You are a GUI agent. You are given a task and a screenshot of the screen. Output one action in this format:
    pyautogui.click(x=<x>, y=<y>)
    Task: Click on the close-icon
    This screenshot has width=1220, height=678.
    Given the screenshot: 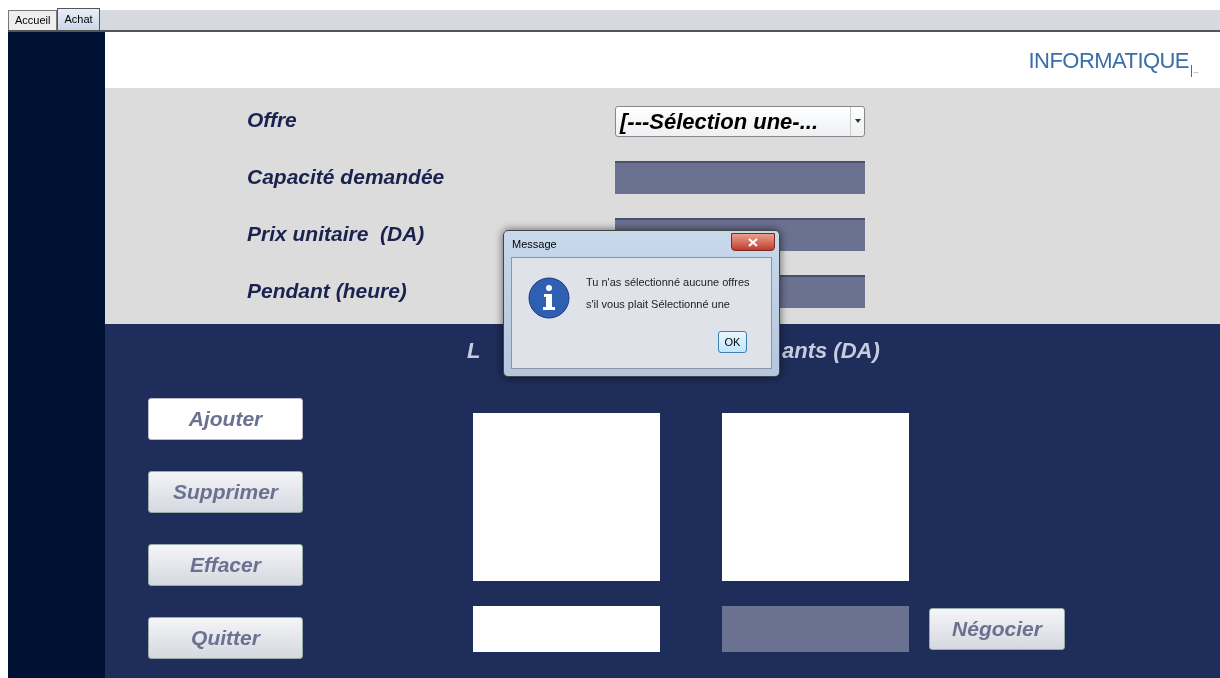 What is the action you would take?
    pyautogui.click(x=753, y=242)
    